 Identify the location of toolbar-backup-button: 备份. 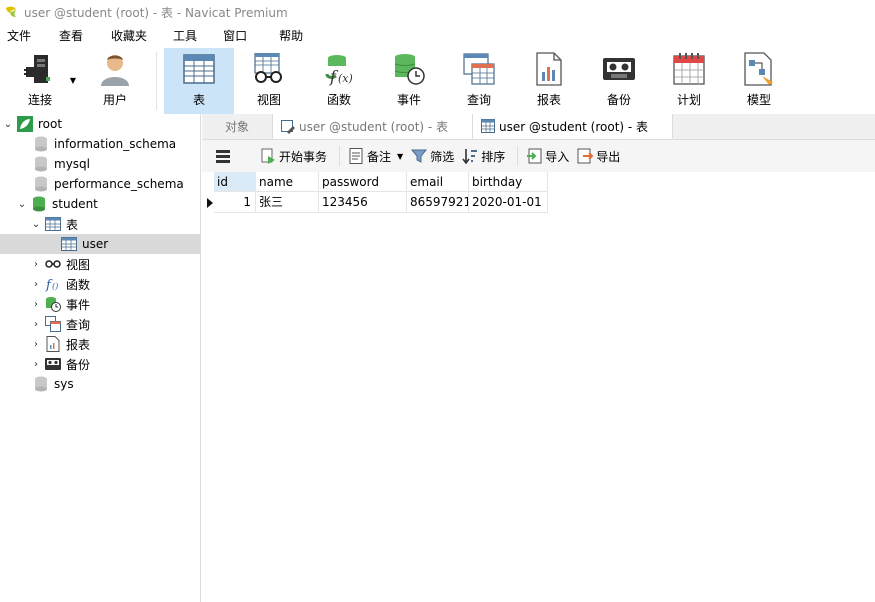
(619, 81).